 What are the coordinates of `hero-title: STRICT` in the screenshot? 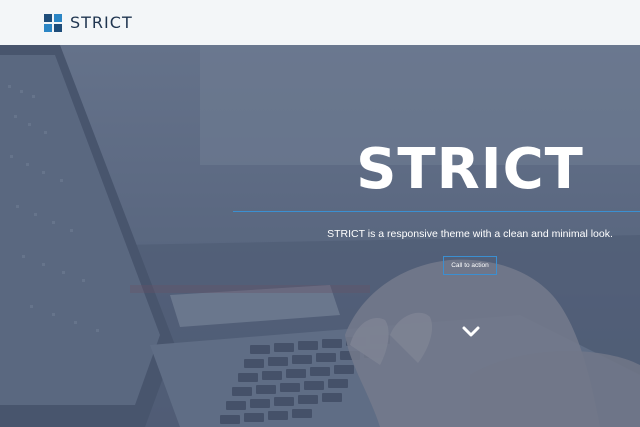 It's located at (470, 169).